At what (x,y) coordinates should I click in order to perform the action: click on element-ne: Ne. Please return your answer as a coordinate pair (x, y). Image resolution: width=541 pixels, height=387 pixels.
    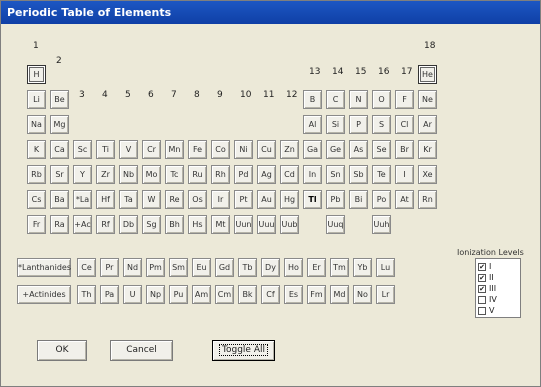
    Looking at the image, I should click on (427, 99).